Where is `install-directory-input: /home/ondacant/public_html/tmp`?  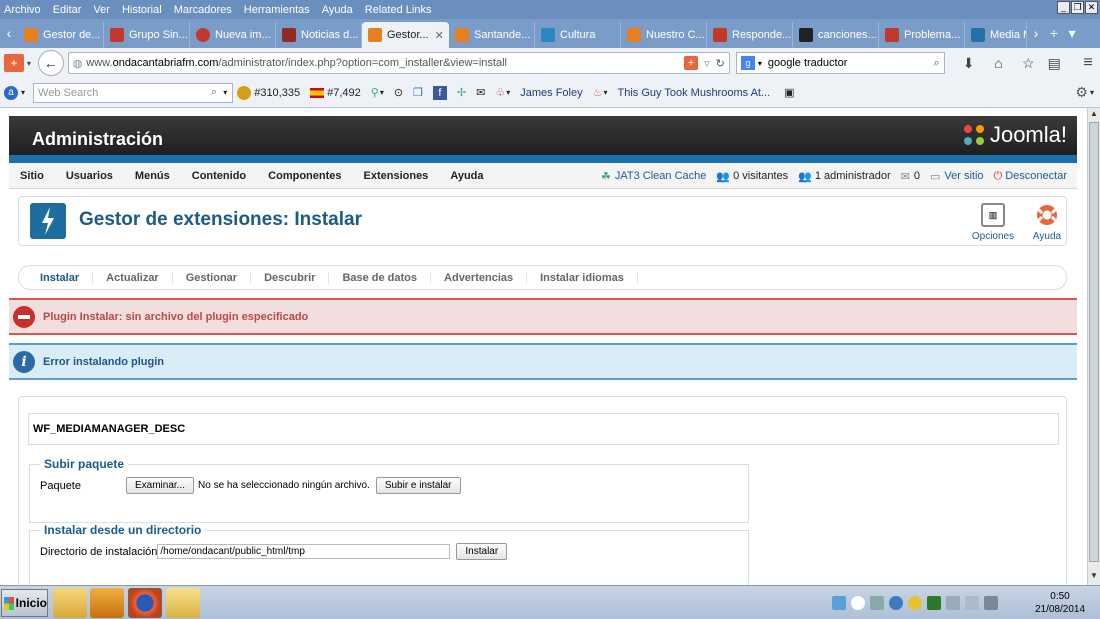 install-directory-input: /home/ondacant/public_html/tmp is located at coordinates (304, 551).